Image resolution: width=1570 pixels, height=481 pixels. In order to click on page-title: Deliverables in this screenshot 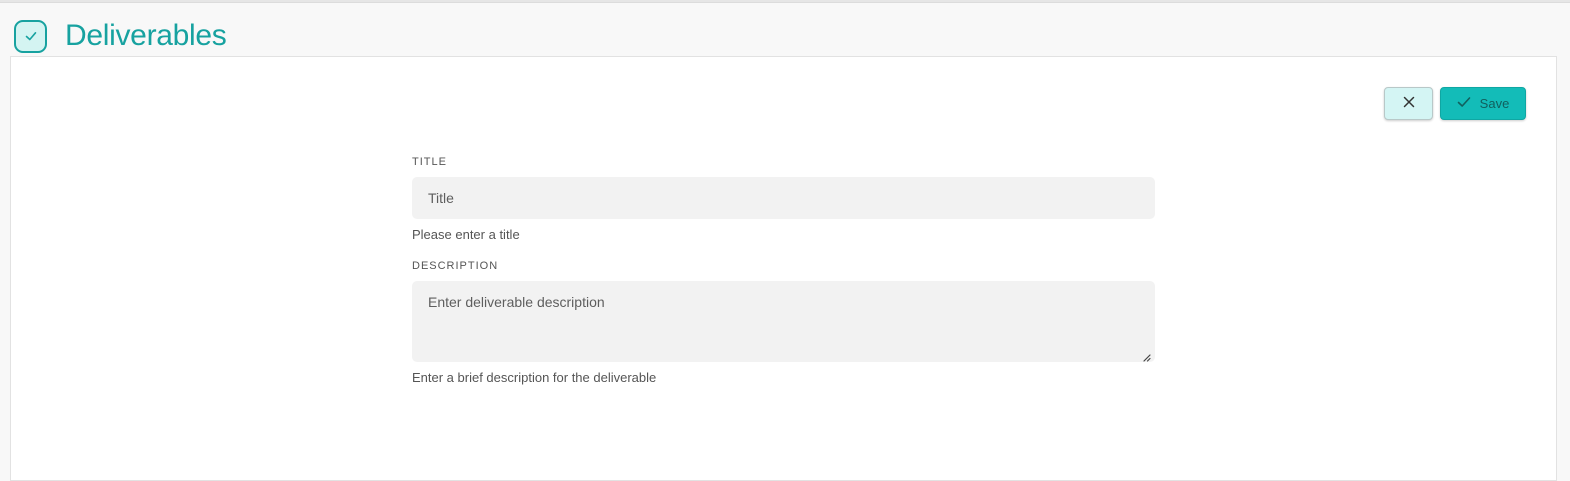, I will do `click(146, 35)`.